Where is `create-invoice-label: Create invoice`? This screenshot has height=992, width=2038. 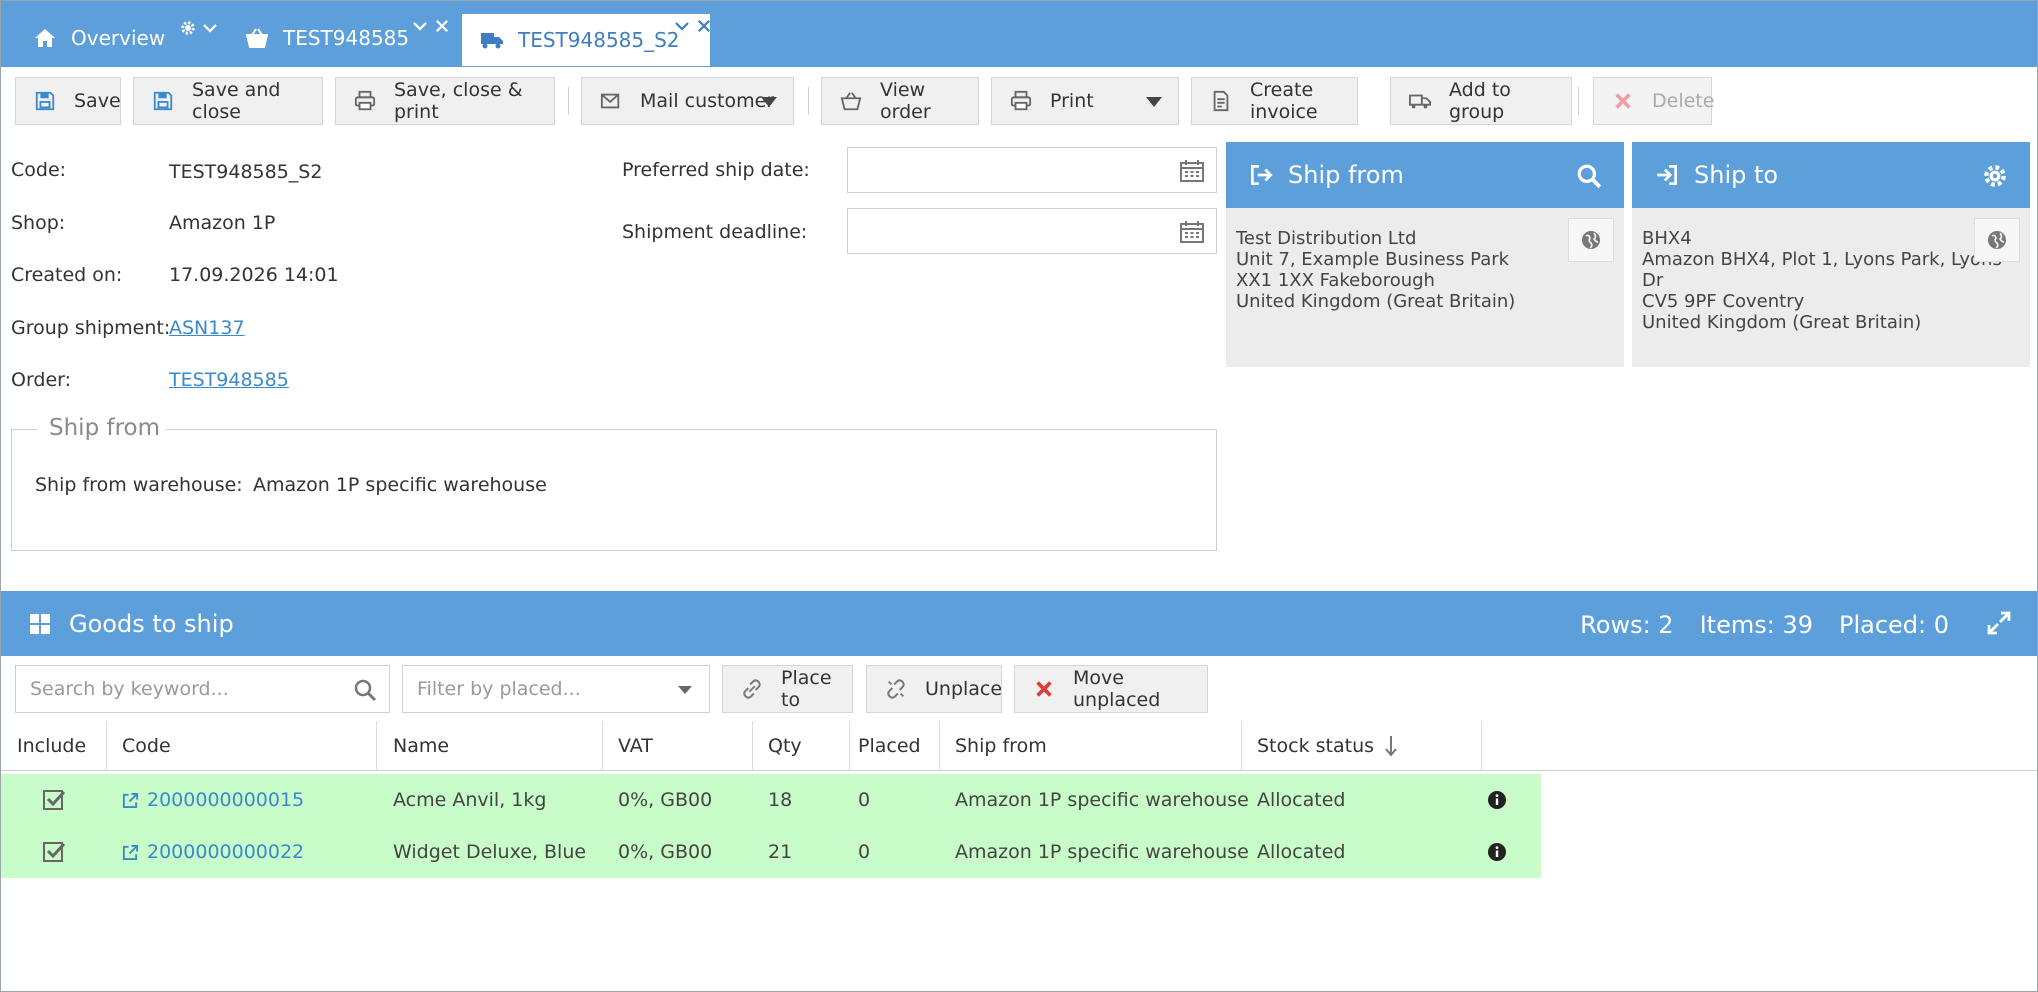
create-invoice-label: Create invoice is located at coordinates (1284, 101).